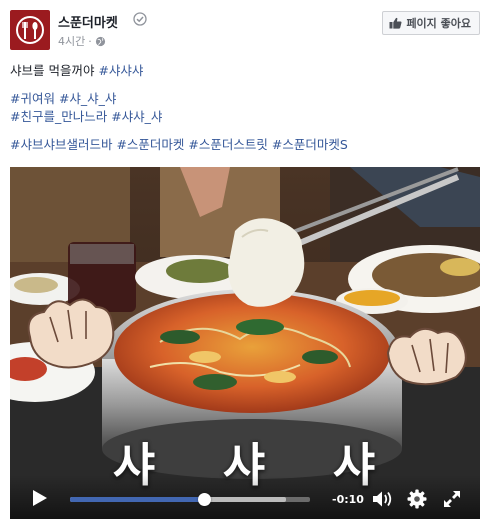 This screenshot has width=490, height=530. I want to click on post-line-2: #귀여워 #샤_샤_샤, so click(245, 99).